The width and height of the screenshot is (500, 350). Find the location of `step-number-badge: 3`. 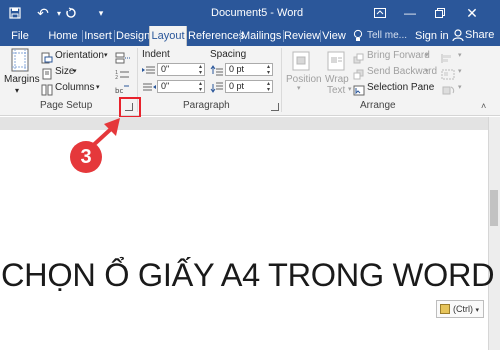

step-number-badge: 3 is located at coordinates (86, 157).